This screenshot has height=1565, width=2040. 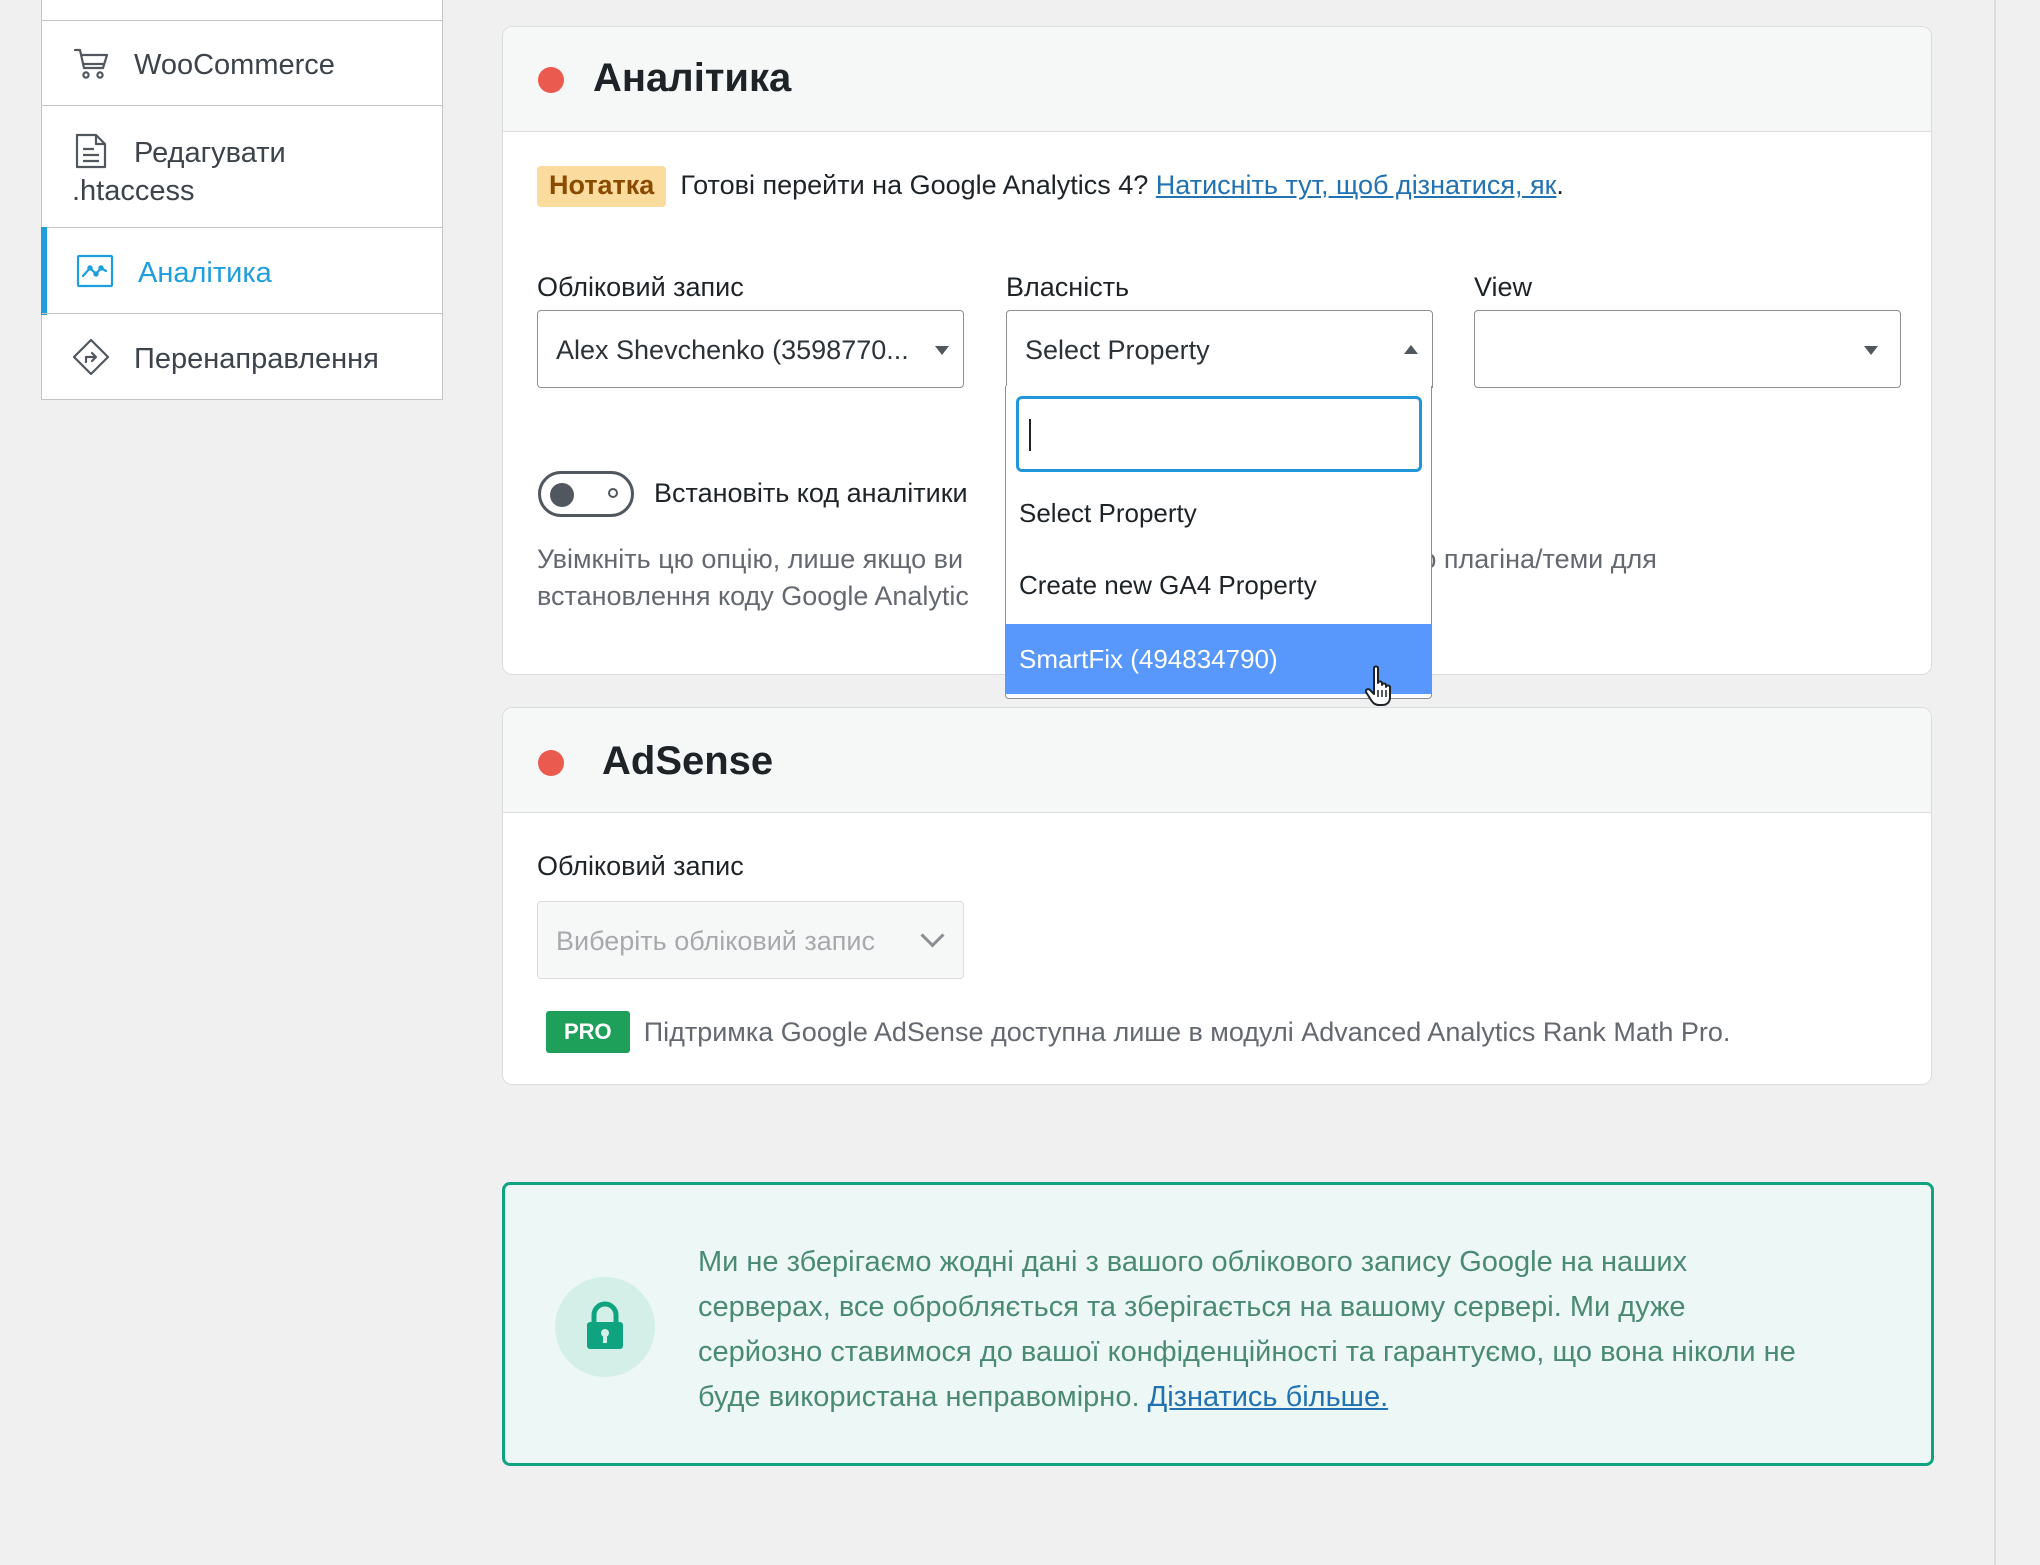 I want to click on dropdown-option: Create new GA4 Property, so click(x=1218, y=585).